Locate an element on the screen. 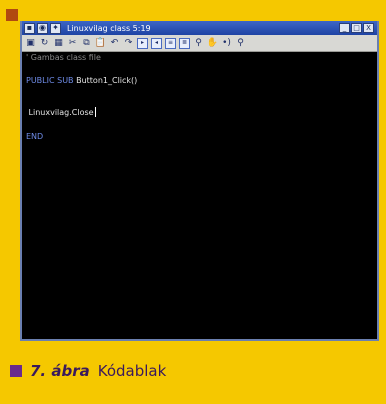  refresh-icon: ↻ is located at coordinates (44, 43).